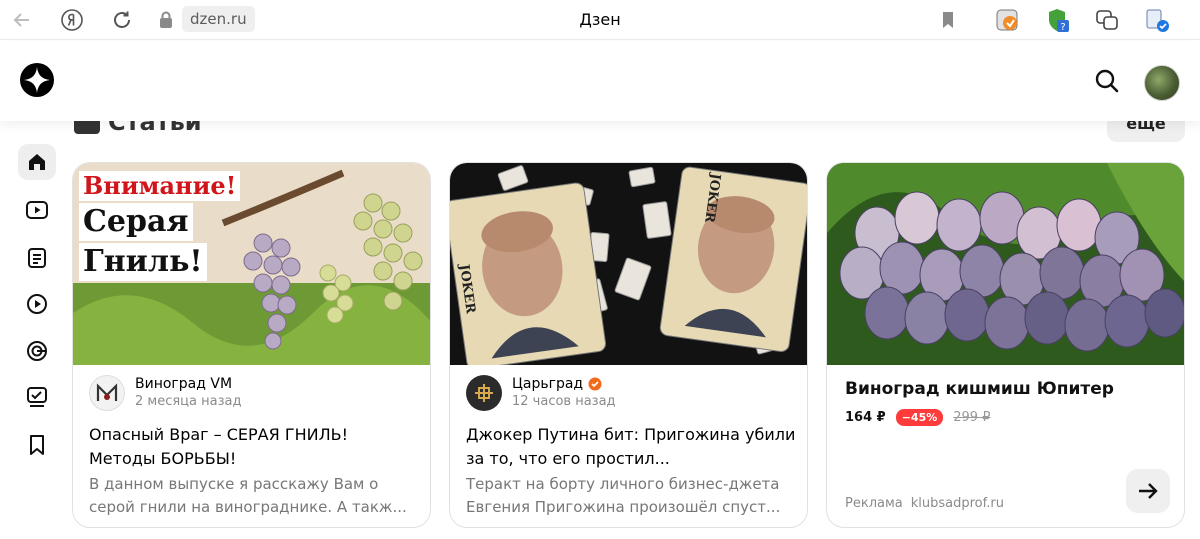 This screenshot has width=1200, height=539. What do you see at coordinates (600, 81) in the screenshot?
I see `site-header` at bounding box center [600, 81].